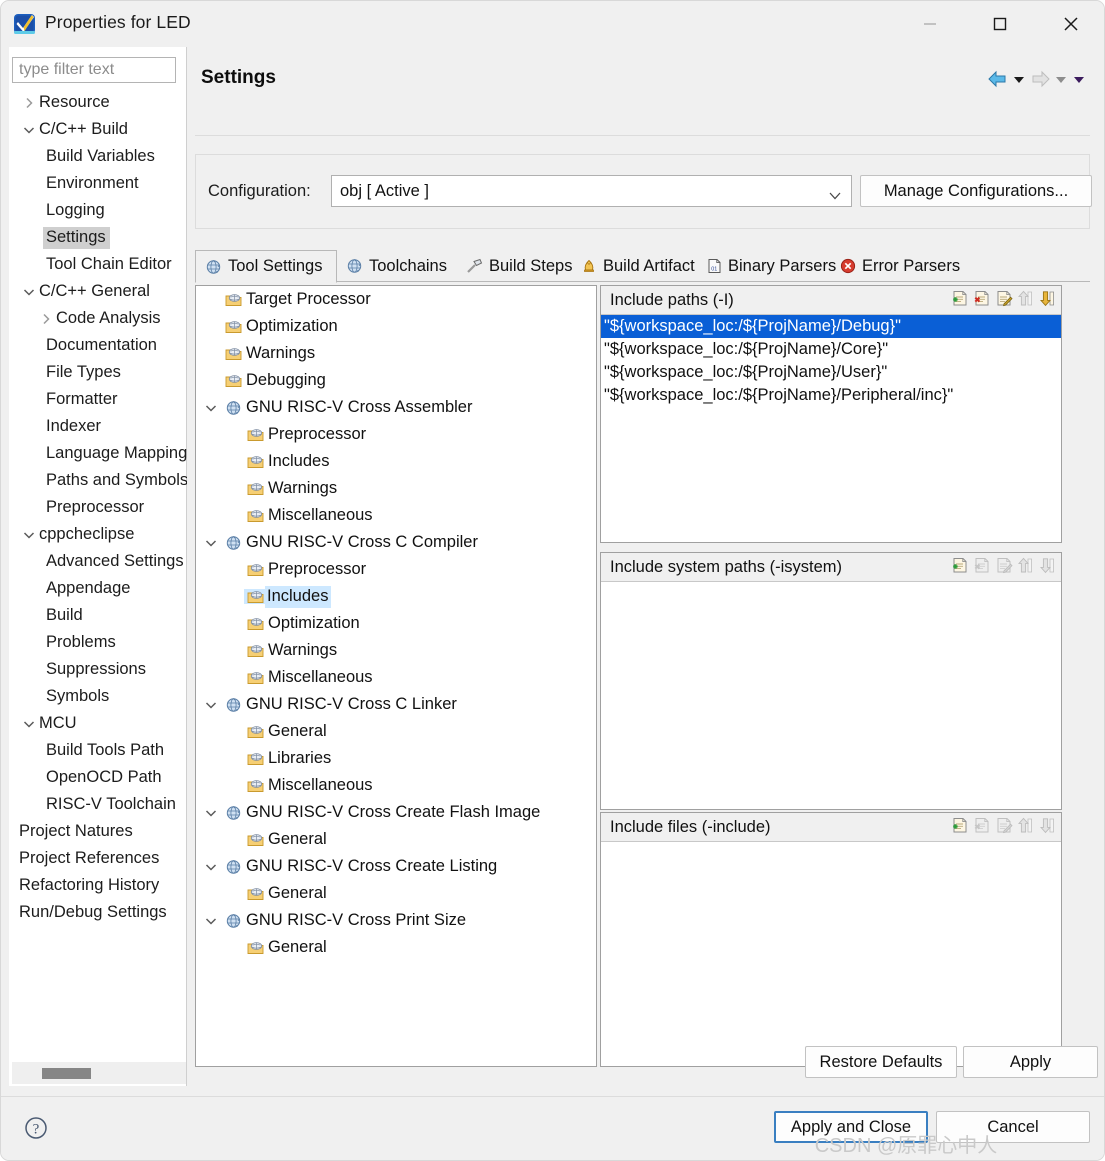 This screenshot has height=1161, width=1105. Describe the element at coordinates (94, 70) in the screenshot. I see `filter-input-wrapper: type filter text` at that location.